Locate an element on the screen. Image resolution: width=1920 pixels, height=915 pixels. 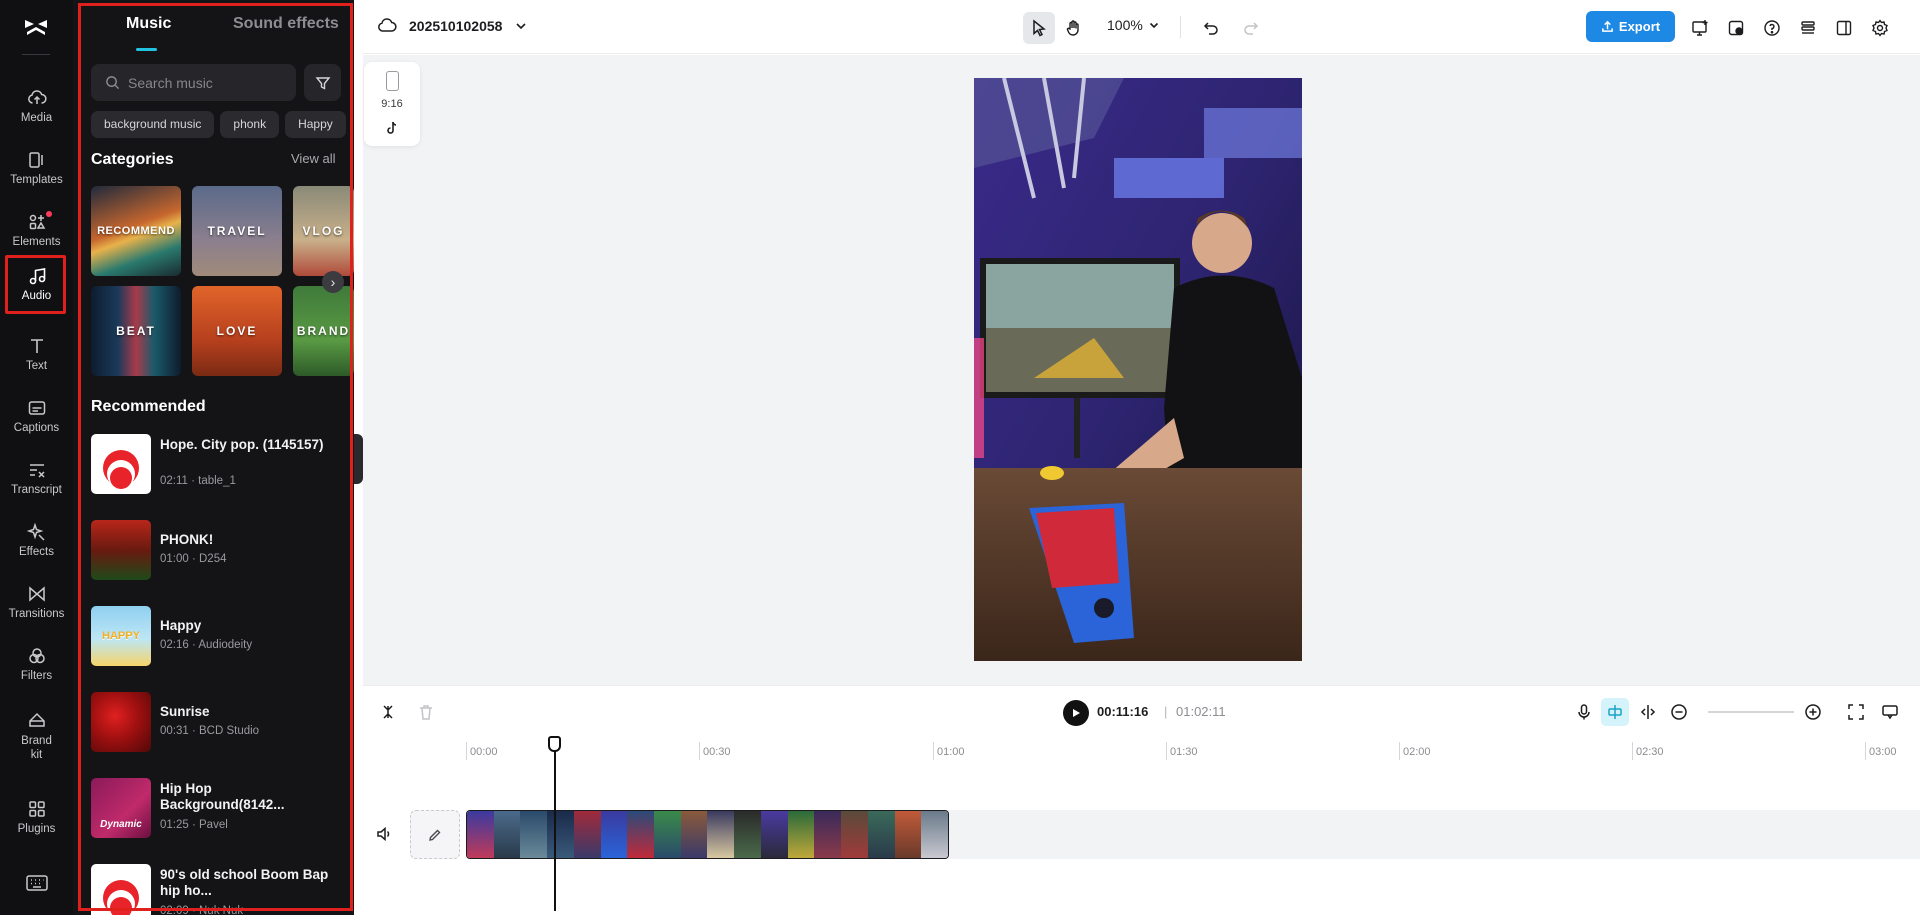
link-tracks-button is located at coordinates (1648, 712).